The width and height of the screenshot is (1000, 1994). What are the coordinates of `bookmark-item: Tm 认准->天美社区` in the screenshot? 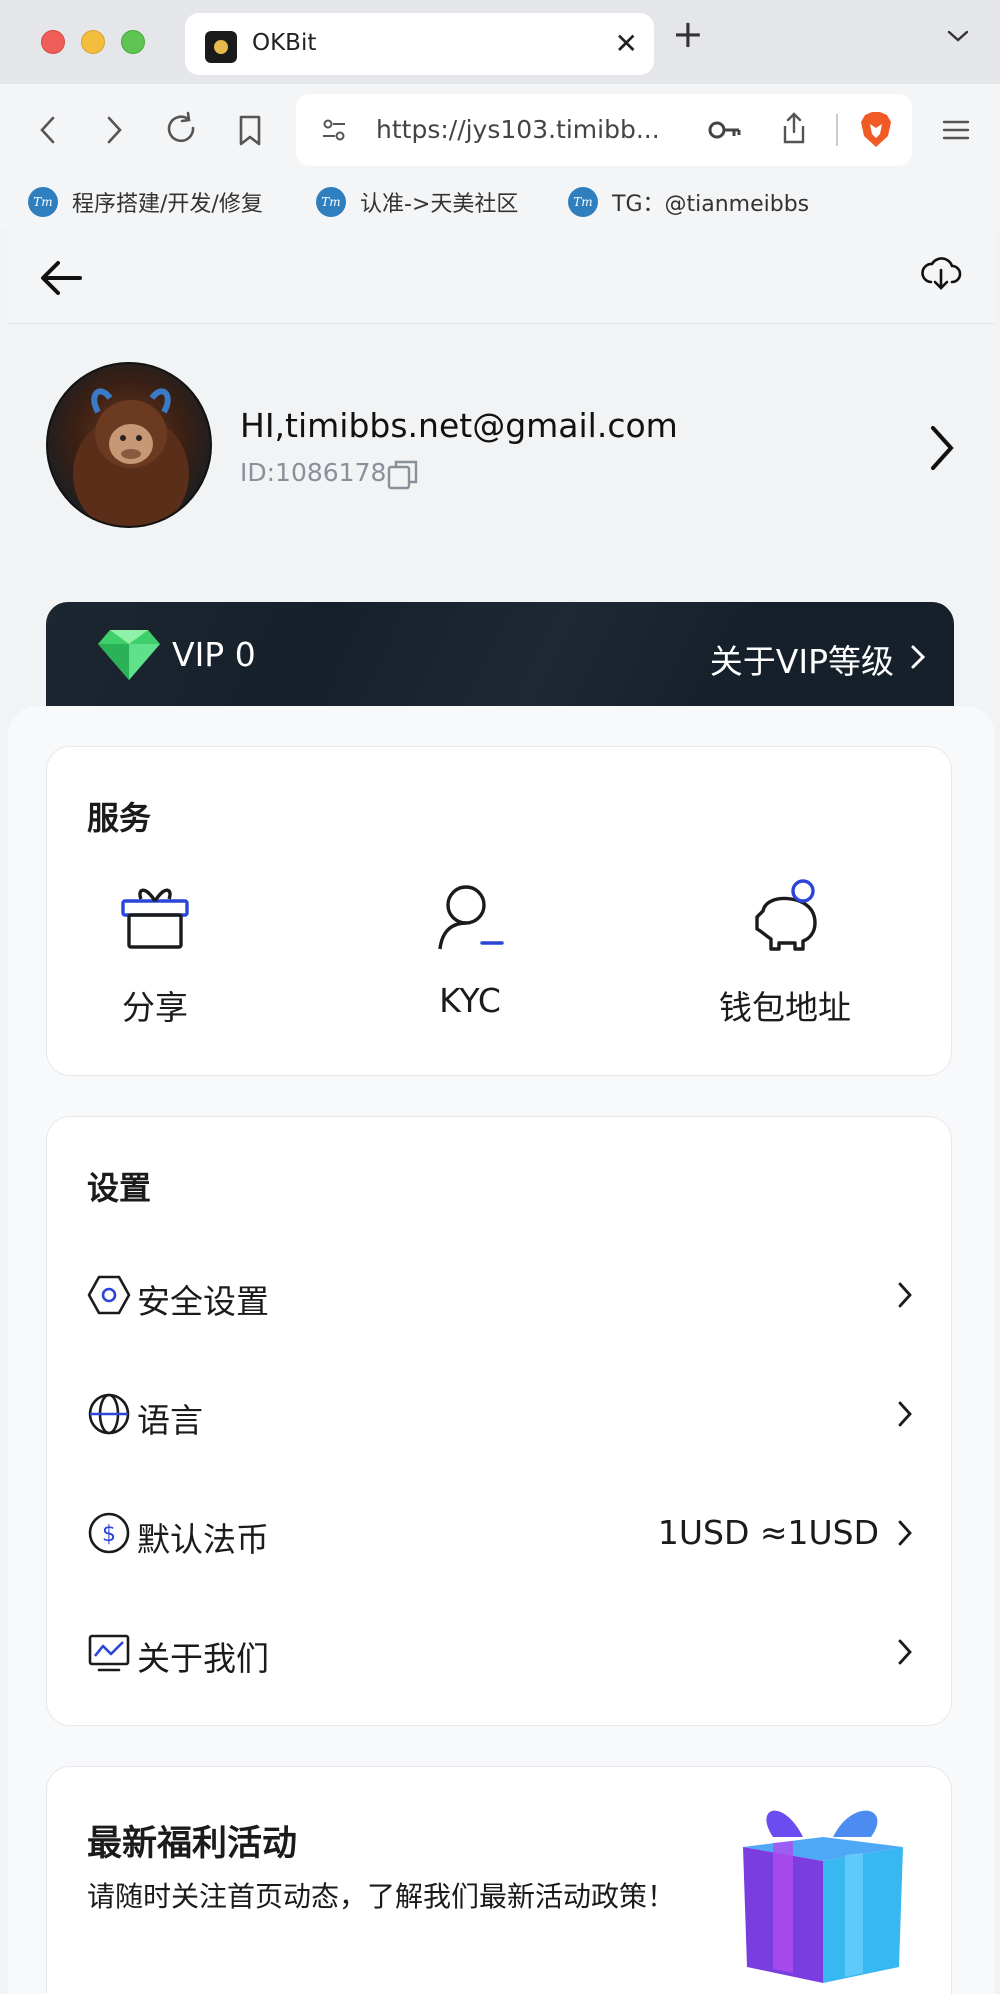 It's located at (417, 202).